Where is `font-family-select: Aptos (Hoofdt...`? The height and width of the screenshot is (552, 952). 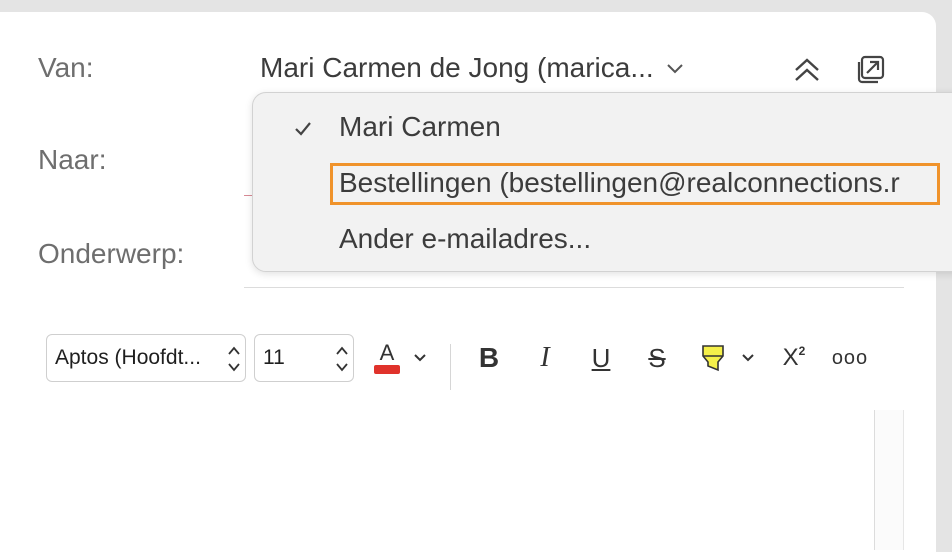
font-family-select: Aptos (Hoofdt... is located at coordinates (146, 358).